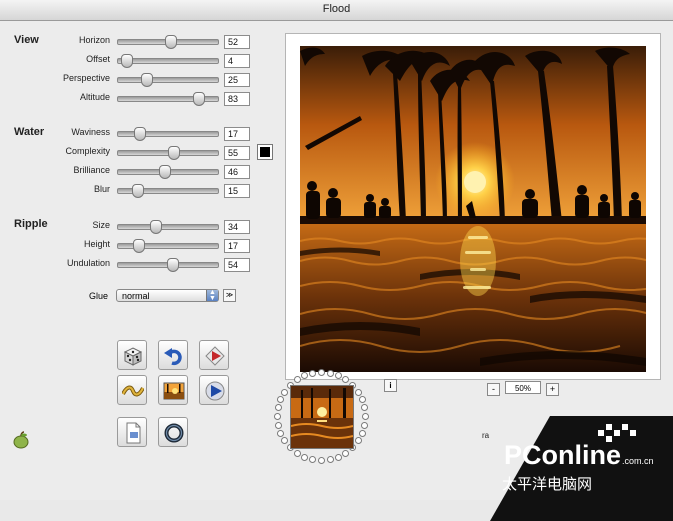 This screenshot has width=673, height=521. I want to click on apple-icon, so click(21, 442).